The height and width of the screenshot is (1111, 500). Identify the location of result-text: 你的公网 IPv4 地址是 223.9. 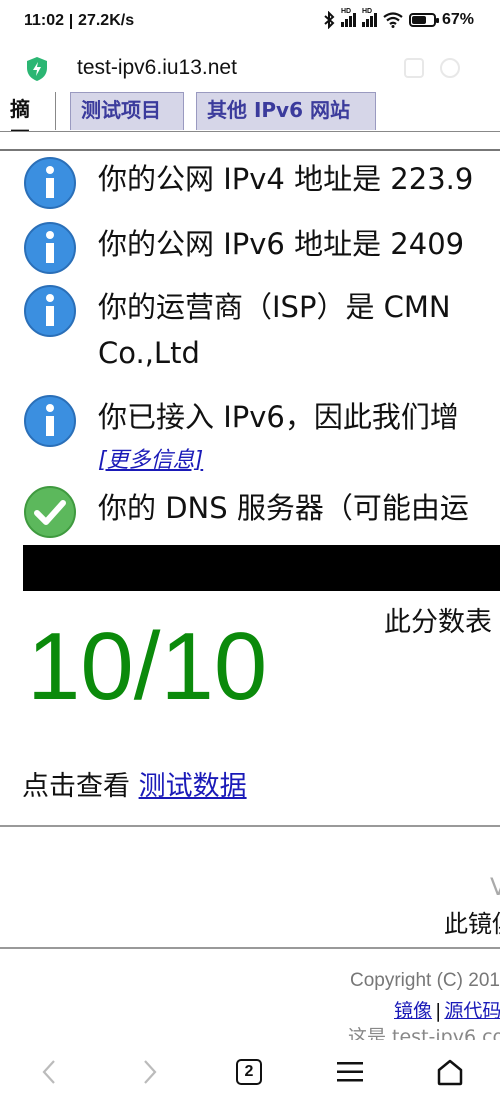
(286, 179).